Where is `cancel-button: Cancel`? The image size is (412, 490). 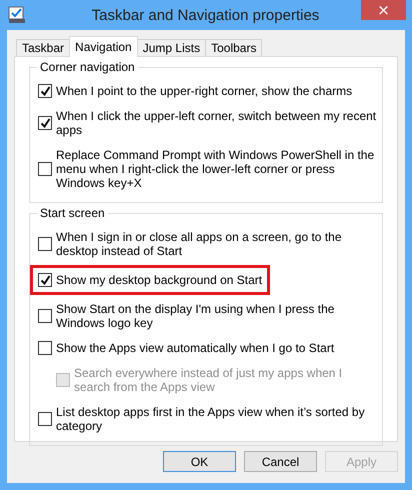 cancel-button: Cancel is located at coordinates (280, 461).